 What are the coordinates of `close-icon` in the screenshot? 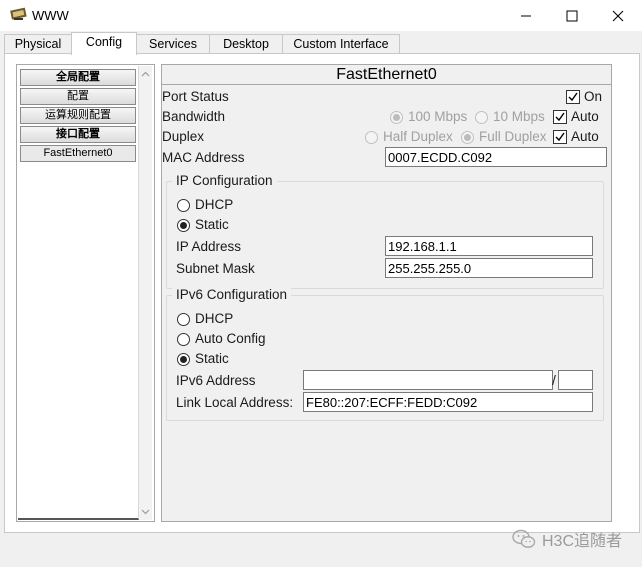 It's located at (618, 15).